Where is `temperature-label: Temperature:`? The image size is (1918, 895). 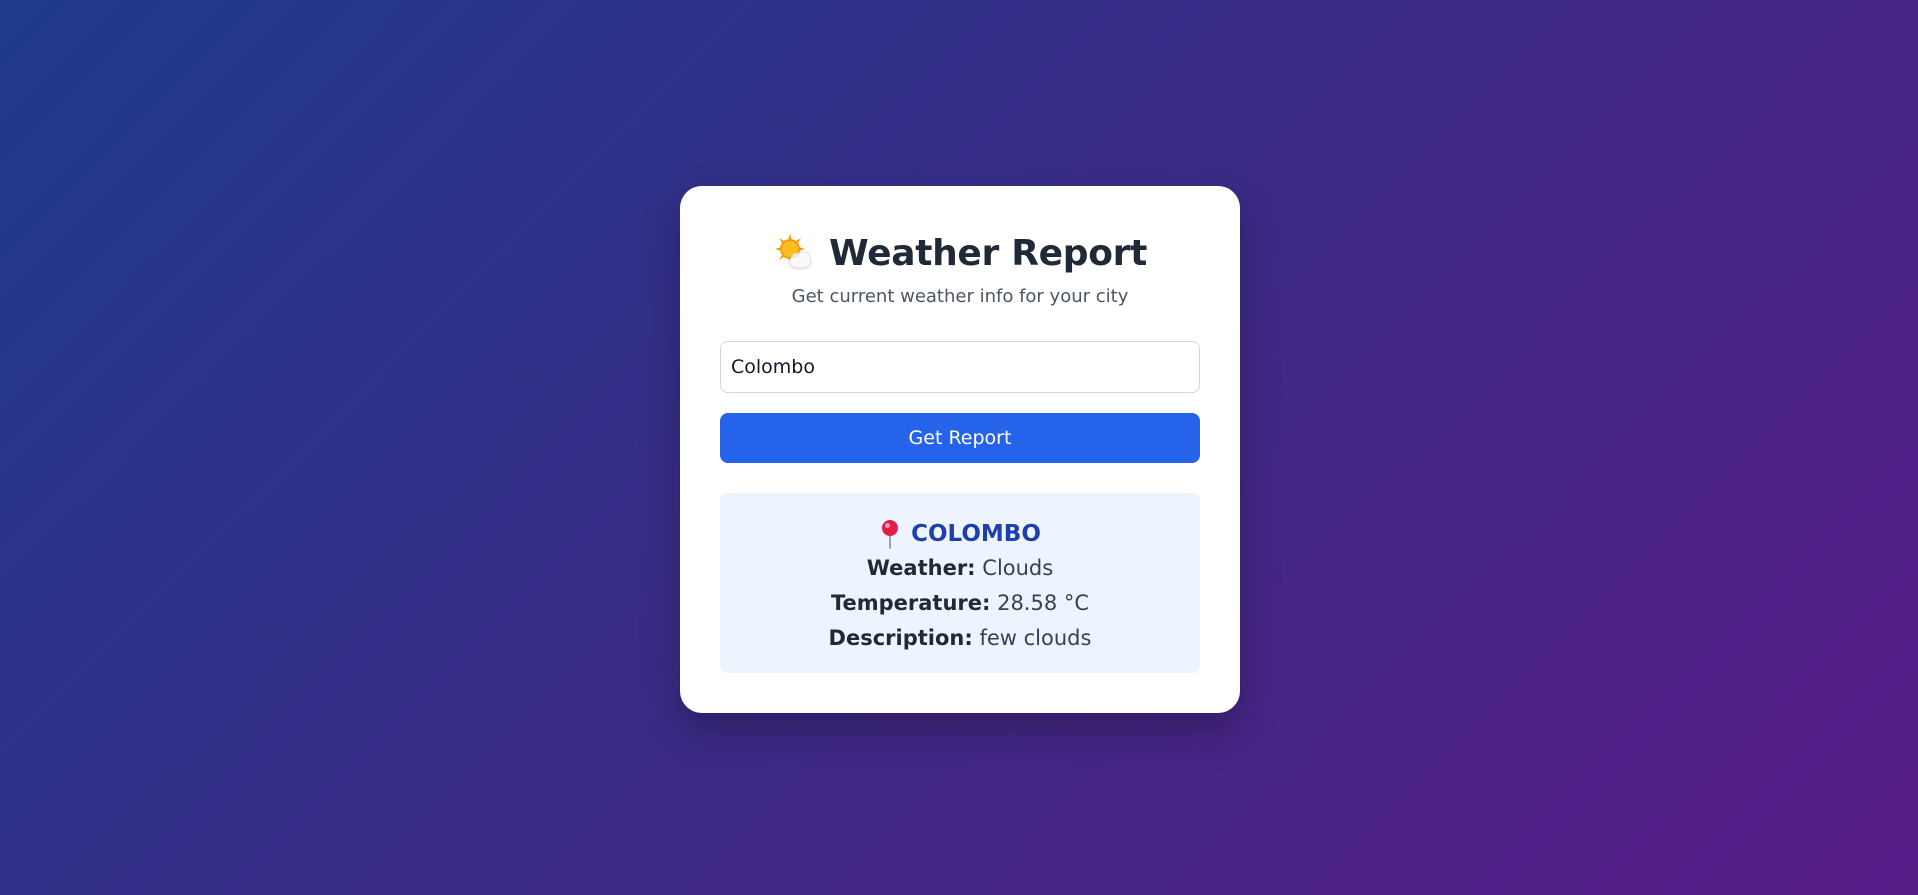
temperature-label: Temperature: is located at coordinates (910, 603).